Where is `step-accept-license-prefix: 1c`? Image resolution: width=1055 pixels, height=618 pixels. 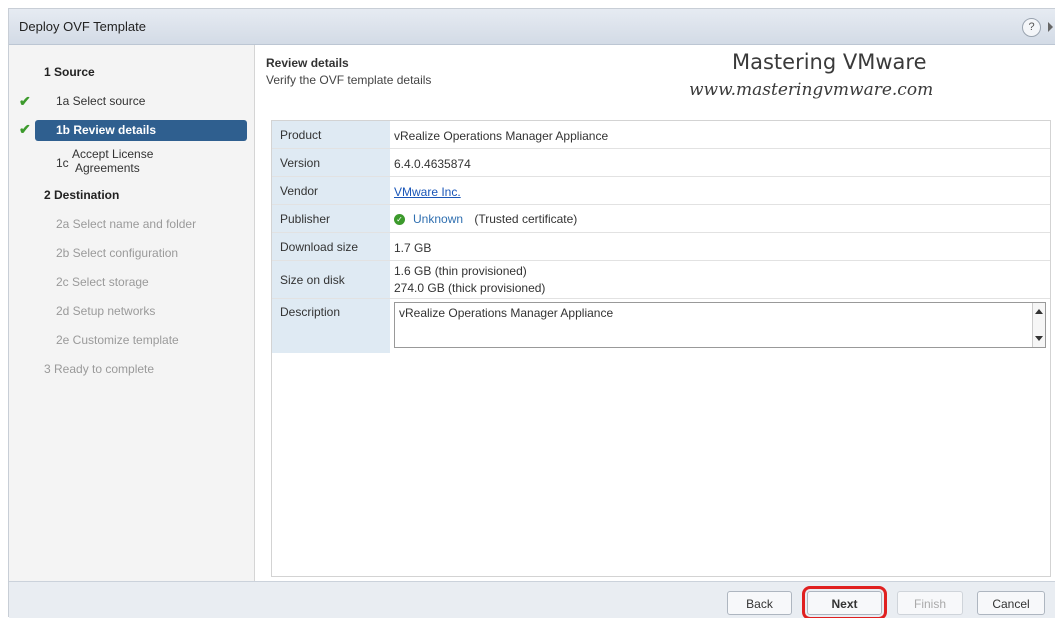 step-accept-license-prefix: 1c is located at coordinates (62, 163).